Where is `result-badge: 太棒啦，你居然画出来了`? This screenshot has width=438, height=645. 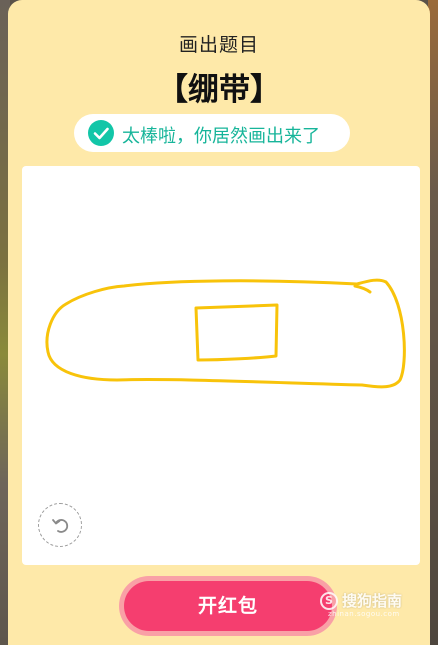
result-badge: 太棒啦，你居然画出来了 is located at coordinates (212, 133).